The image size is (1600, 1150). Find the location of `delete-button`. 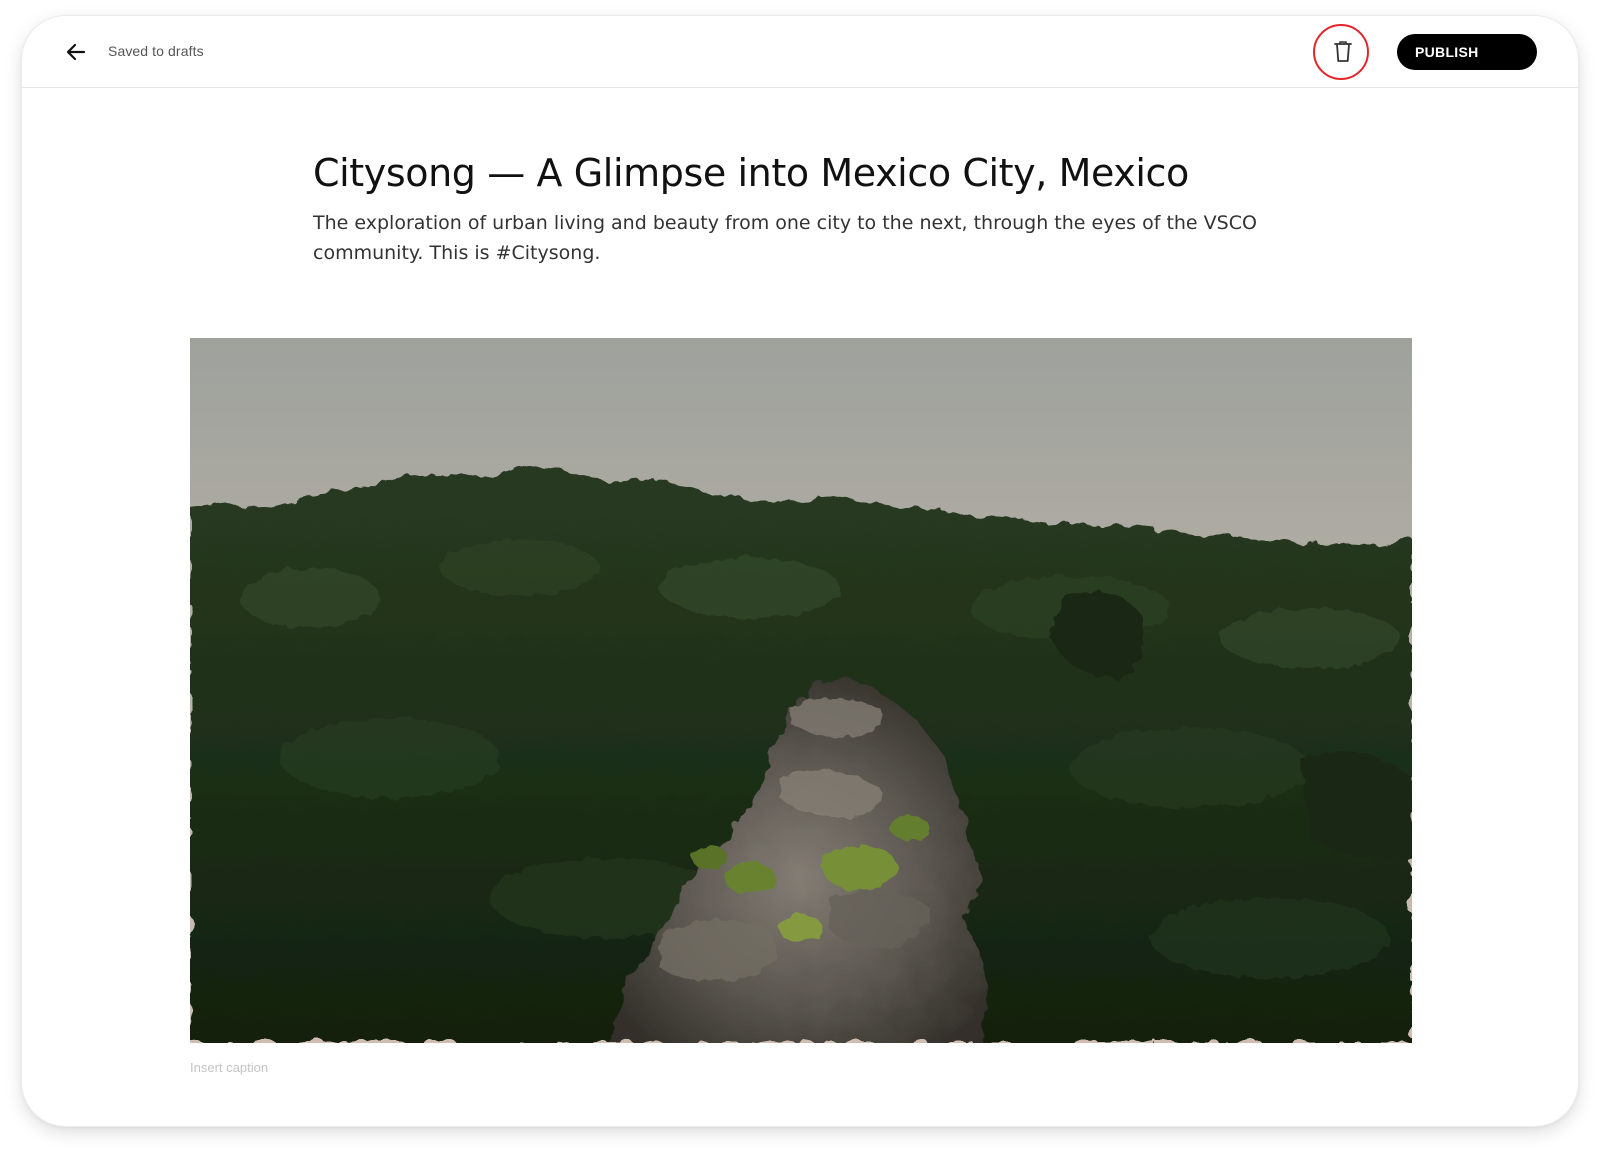

delete-button is located at coordinates (1343, 52).